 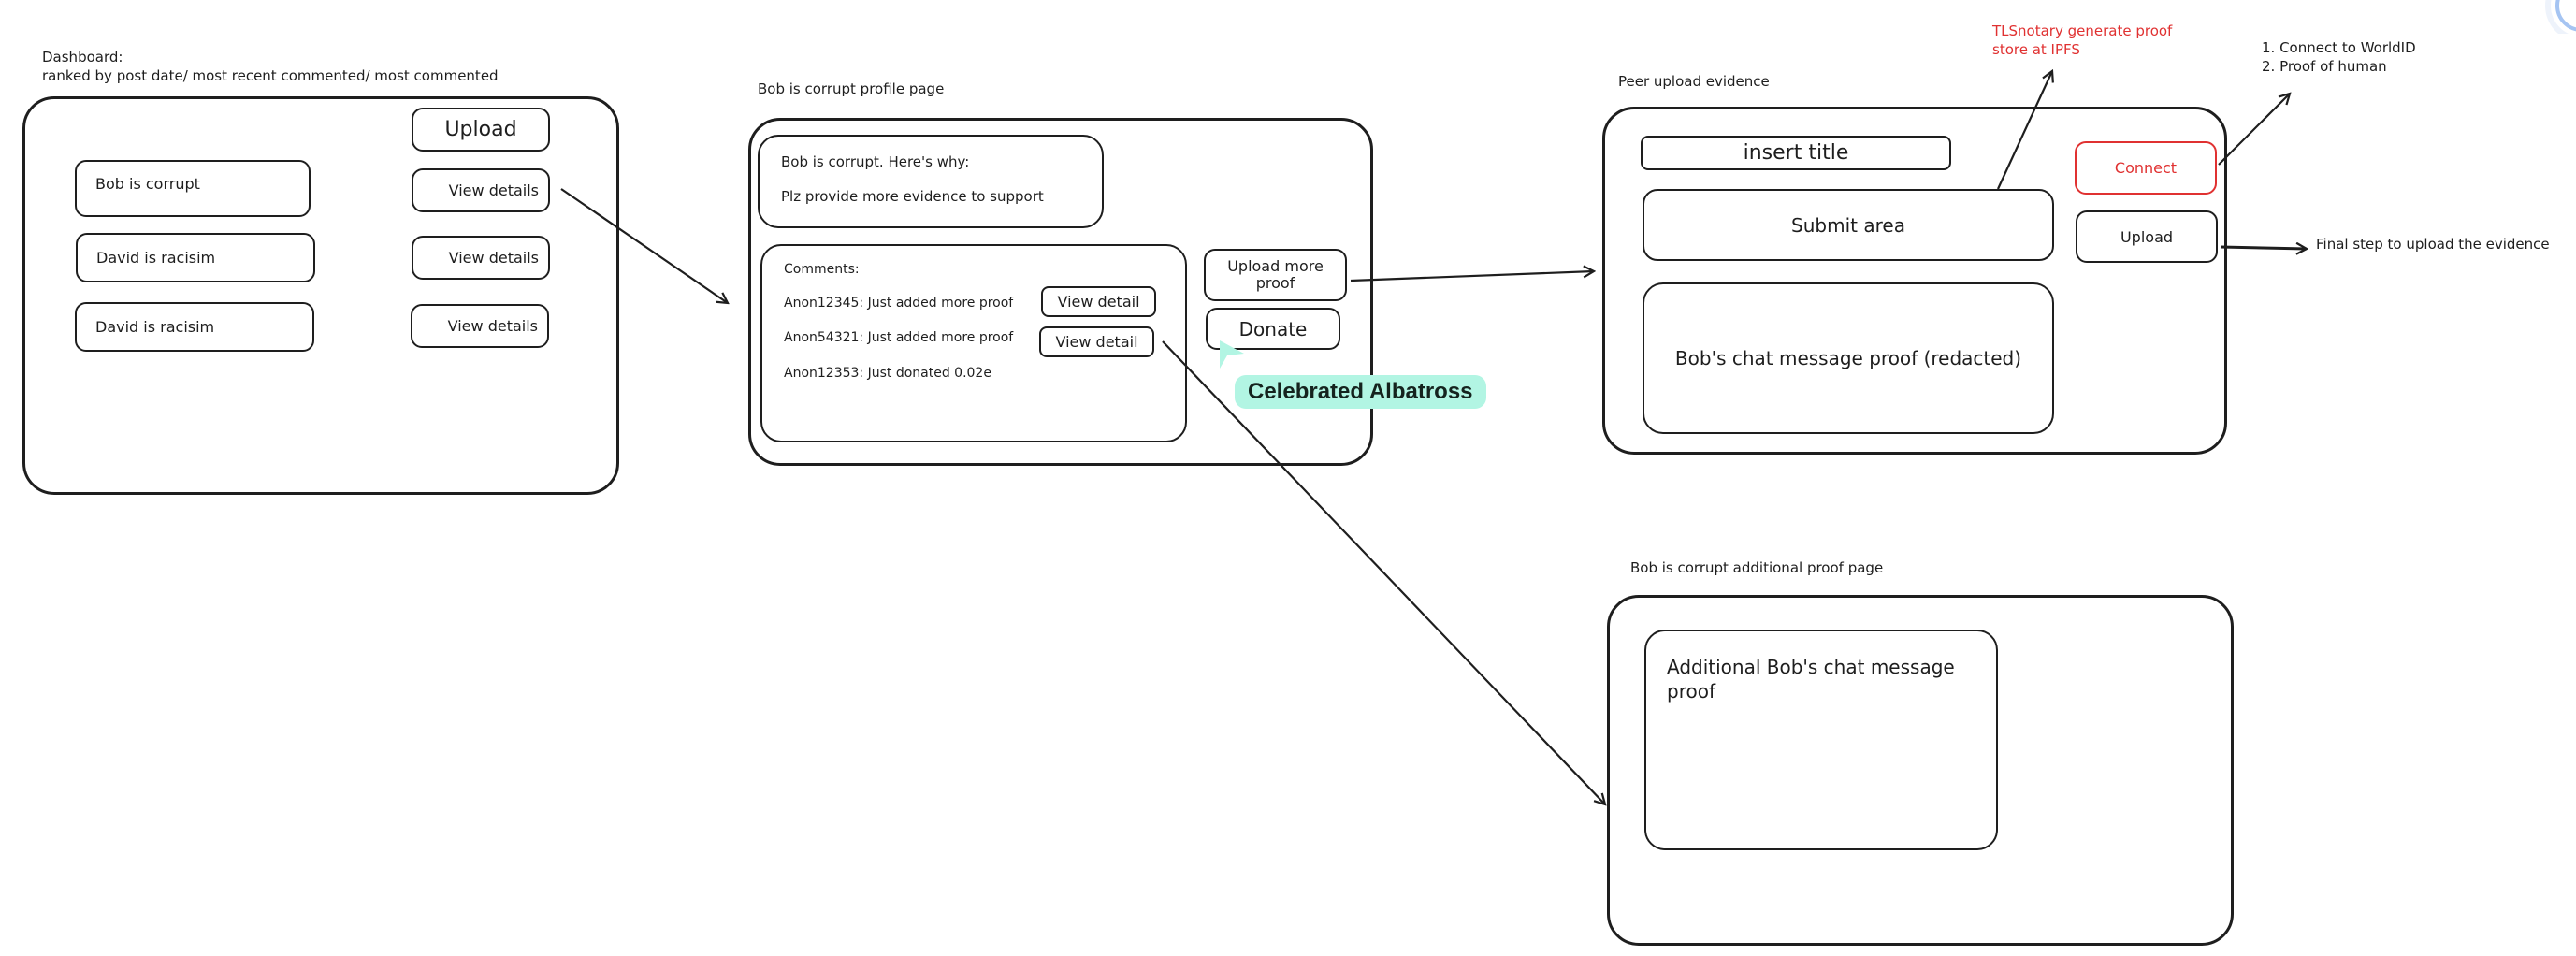 I want to click on chat-proof-area: Bob's chat message proof (redacted), so click(x=1848, y=358).